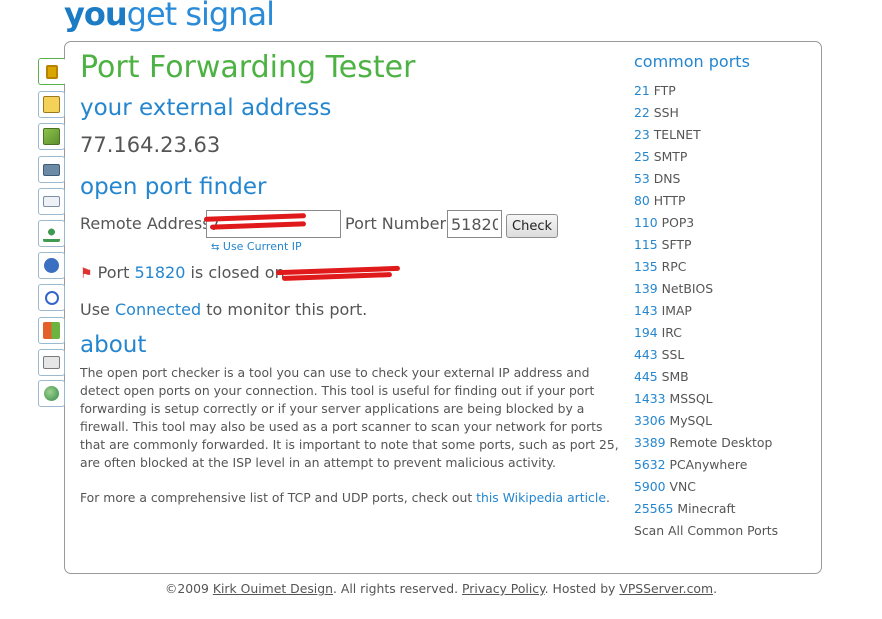 The height and width of the screenshot is (619, 882). What do you see at coordinates (503, 588) in the screenshot?
I see `footer-privacy-link: Privacy Policy` at bounding box center [503, 588].